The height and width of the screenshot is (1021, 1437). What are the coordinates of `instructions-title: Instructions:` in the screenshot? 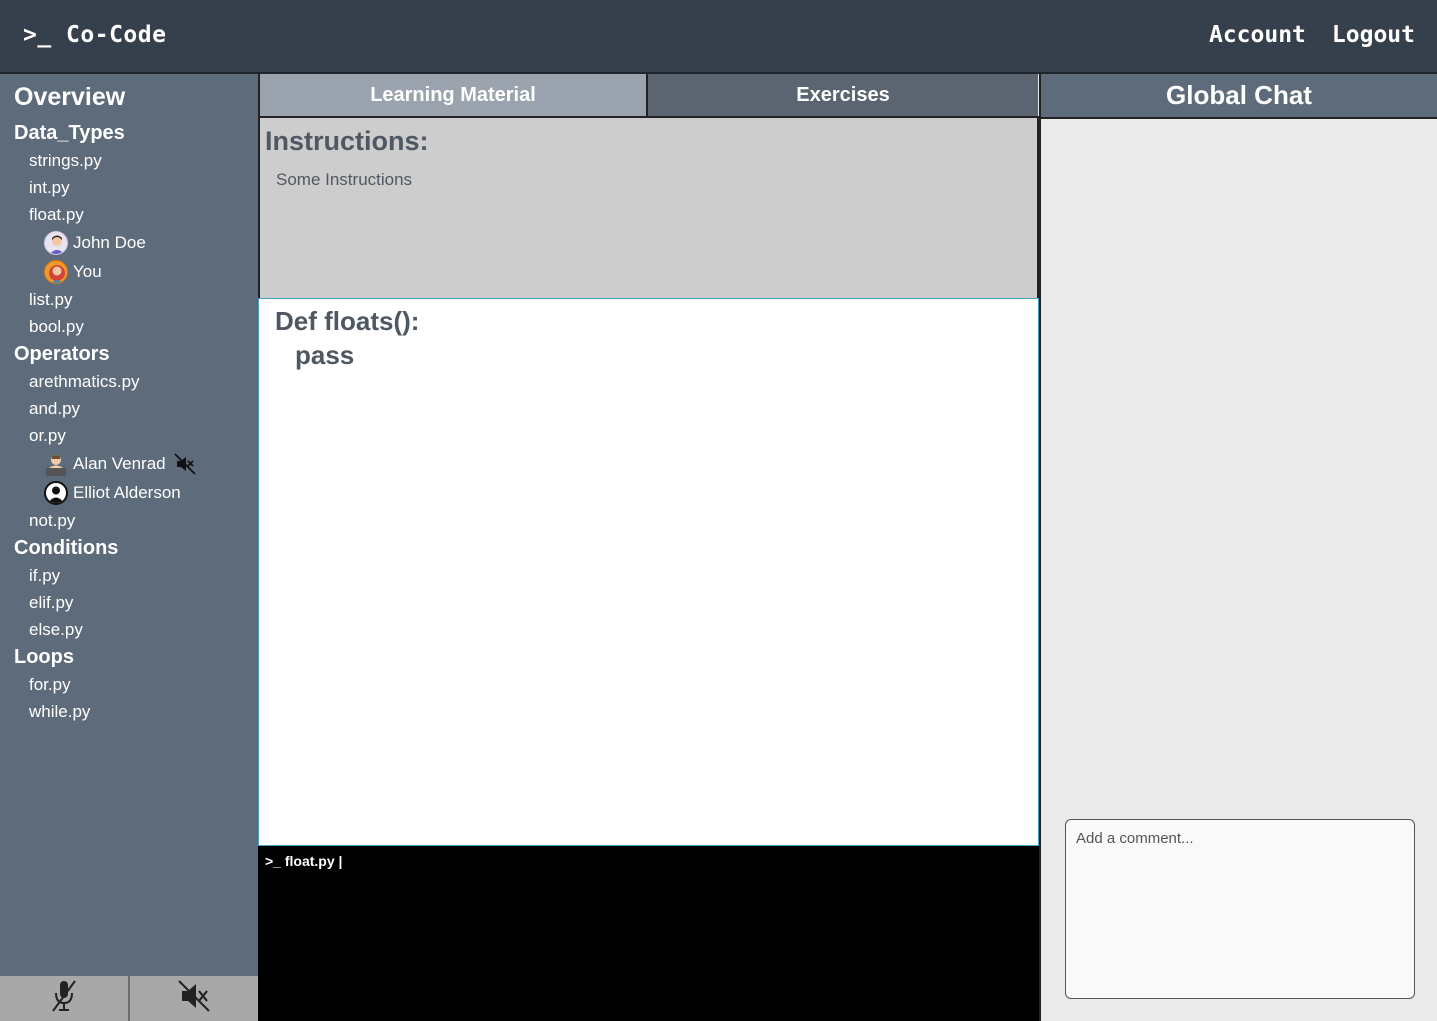 It's located at (347, 141).